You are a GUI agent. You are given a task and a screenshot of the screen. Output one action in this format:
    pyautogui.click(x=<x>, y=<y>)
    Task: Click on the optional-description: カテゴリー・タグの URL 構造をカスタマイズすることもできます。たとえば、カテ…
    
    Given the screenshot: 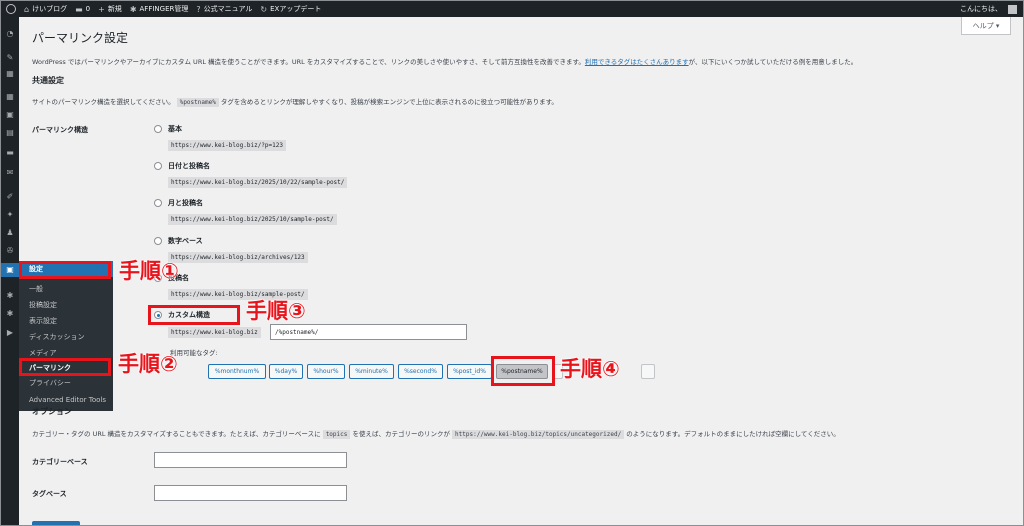 What is the action you would take?
    pyautogui.click(x=436, y=434)
    